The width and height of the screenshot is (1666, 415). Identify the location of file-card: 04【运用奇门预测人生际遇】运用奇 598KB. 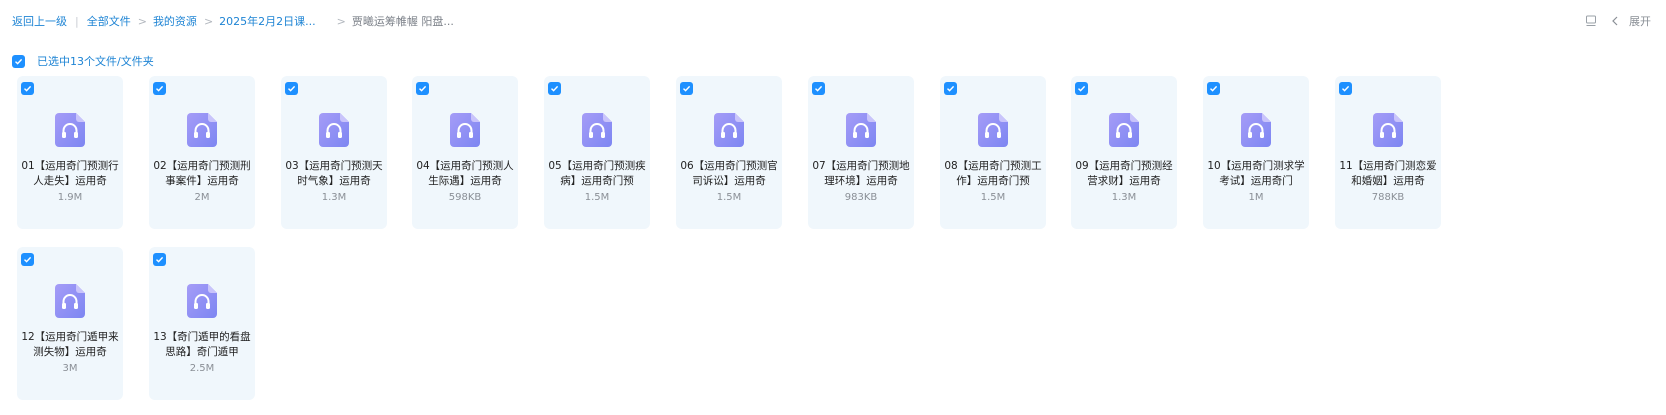
(465, 152).